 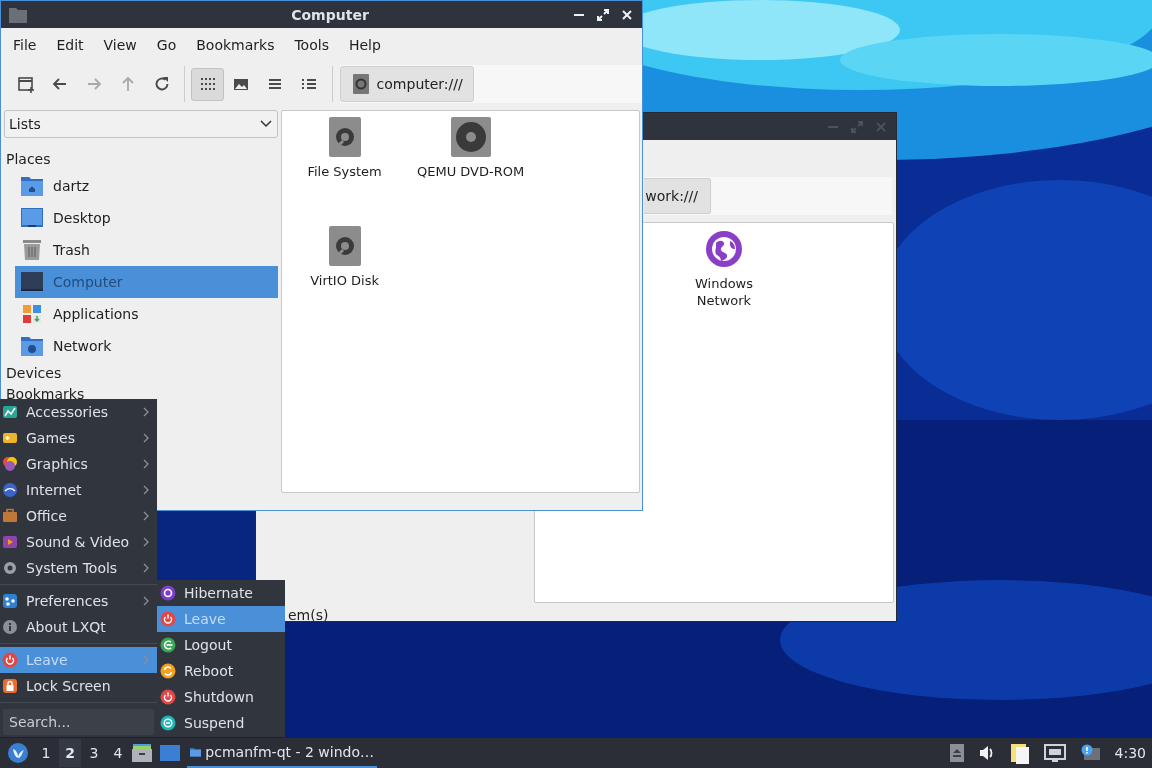 I want to click on gamepad-icon, so click(x=10, y=438).